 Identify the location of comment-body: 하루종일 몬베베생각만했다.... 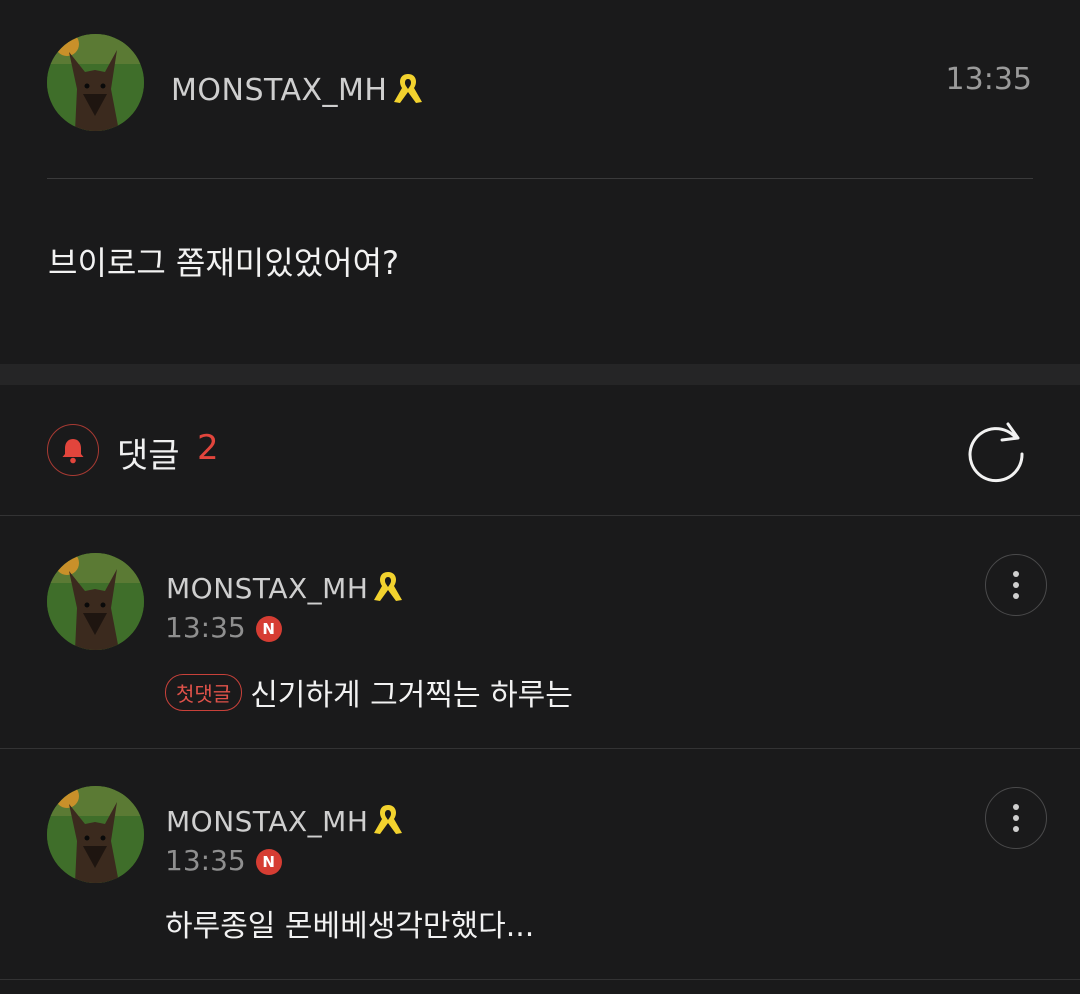
(350, 926).